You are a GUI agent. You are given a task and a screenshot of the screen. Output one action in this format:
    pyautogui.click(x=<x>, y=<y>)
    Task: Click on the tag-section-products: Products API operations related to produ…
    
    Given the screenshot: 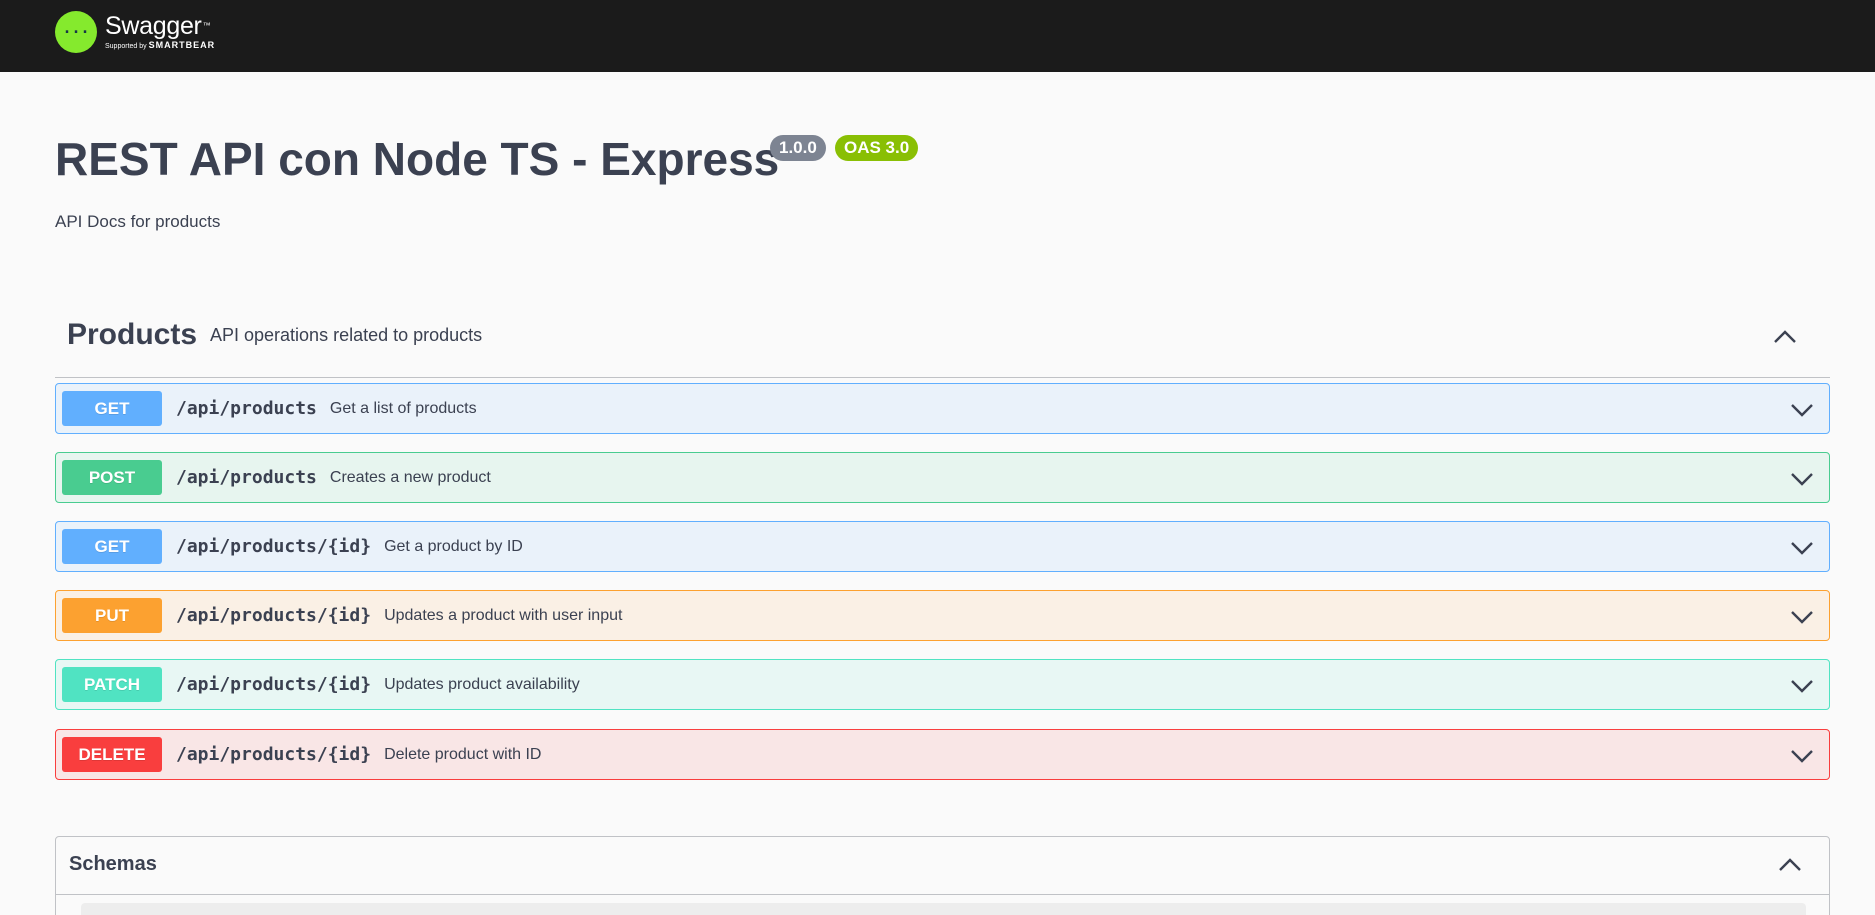 What is the action you would take?
    pyautogui.click(x=942, y=344)
    